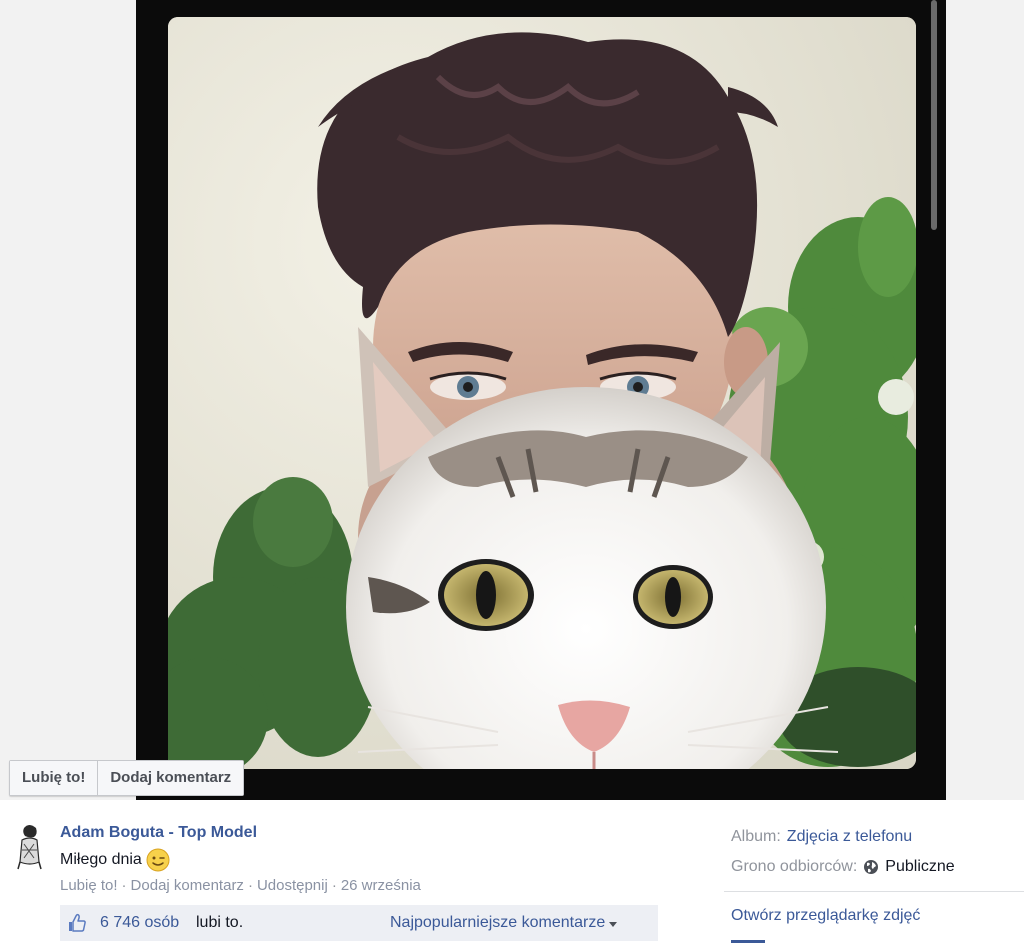  Describe the element at coordinates (158, 860) in the screenshot. I see `wink-emoji-icon` at that location.